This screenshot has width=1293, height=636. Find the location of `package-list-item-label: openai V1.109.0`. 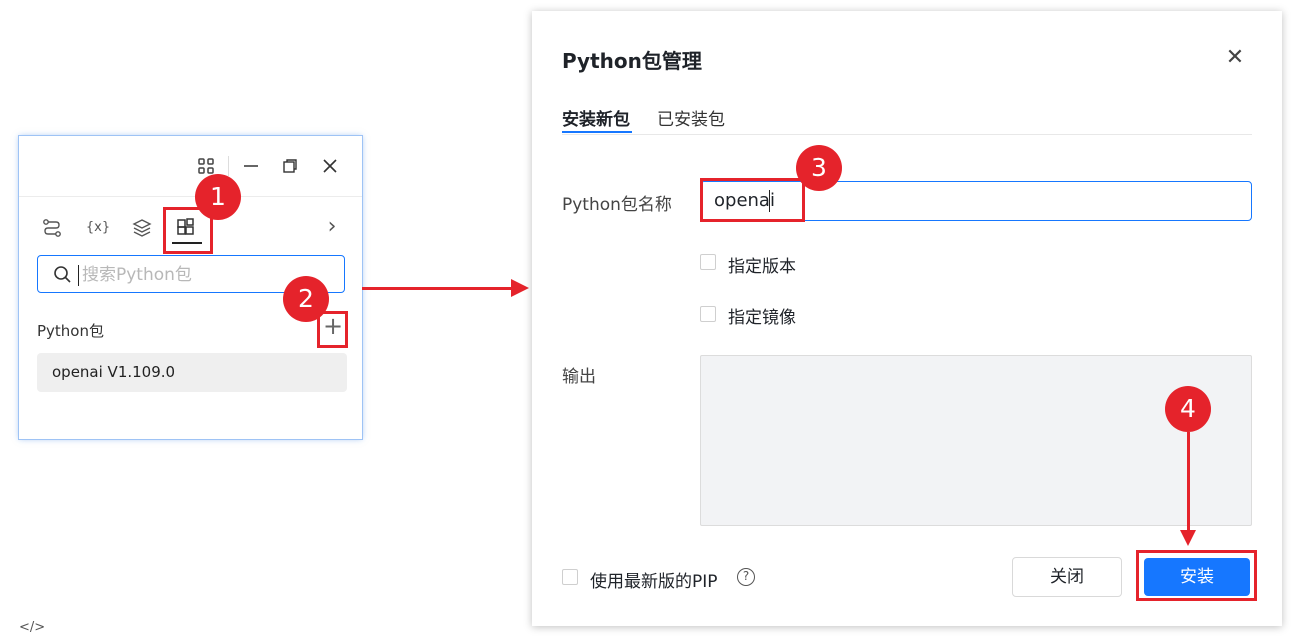

package-list-item-label: openai V1.109.0 is located at coordinates (114, 372).